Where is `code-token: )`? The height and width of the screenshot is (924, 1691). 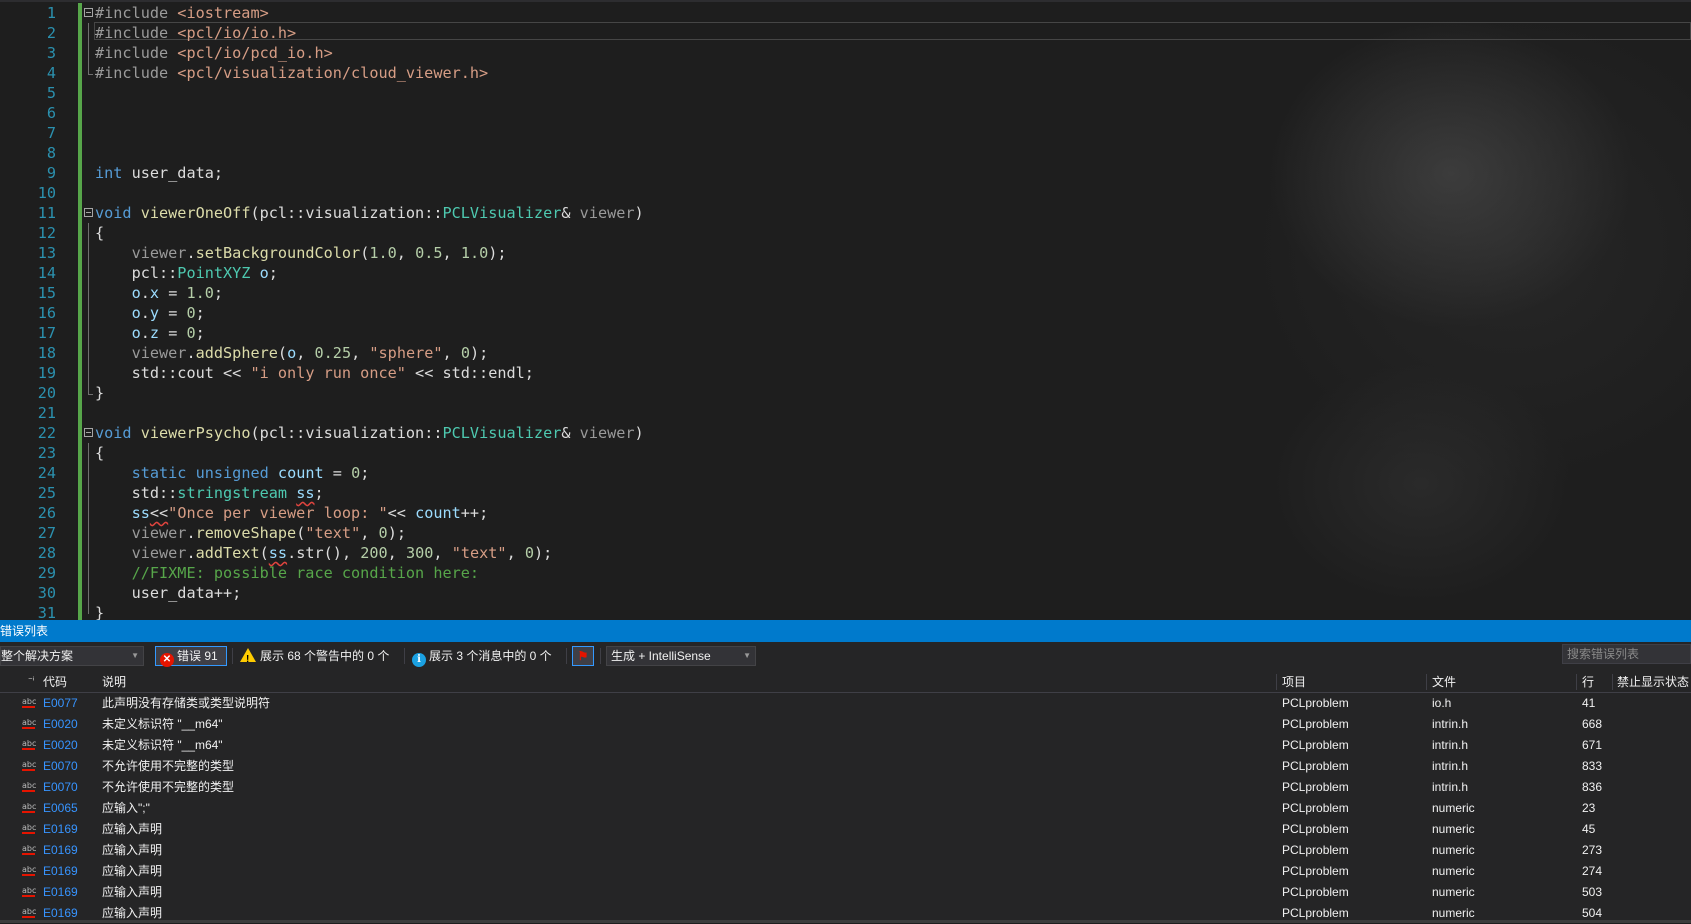 code-token: ) is located at coordinates (639, 213).